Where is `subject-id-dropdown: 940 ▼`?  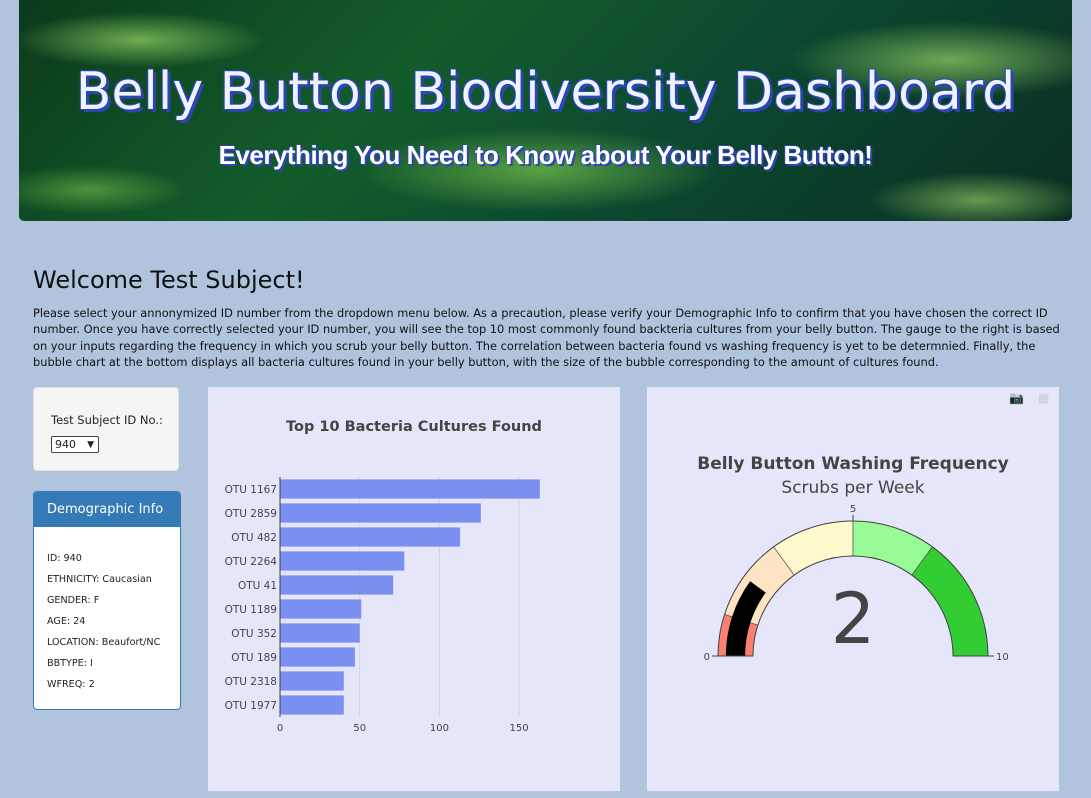 subject-id-dropdown: 940 ▼ is located at coordinates (75, 444).